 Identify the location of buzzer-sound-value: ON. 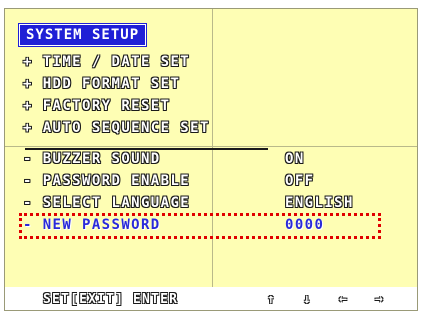
(295, 159).